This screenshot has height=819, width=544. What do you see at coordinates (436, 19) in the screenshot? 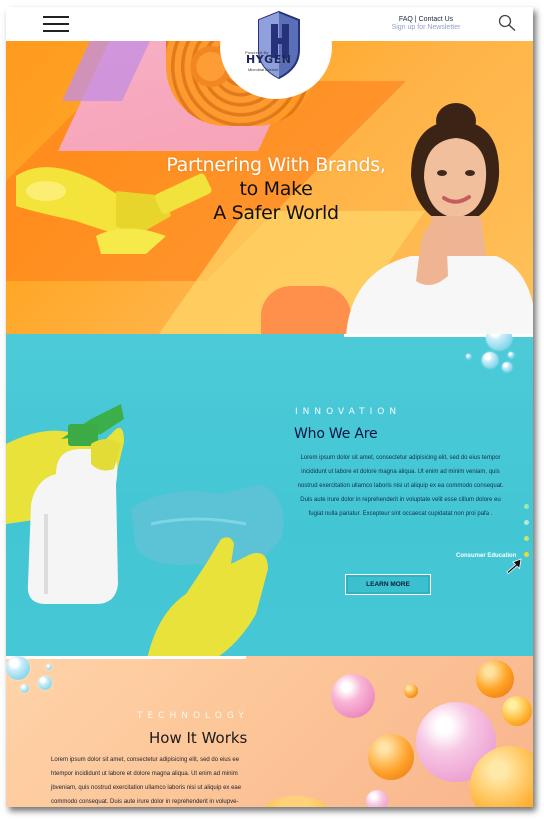
I see `contact-link: Contact Us` at bounding box center [436, 19].